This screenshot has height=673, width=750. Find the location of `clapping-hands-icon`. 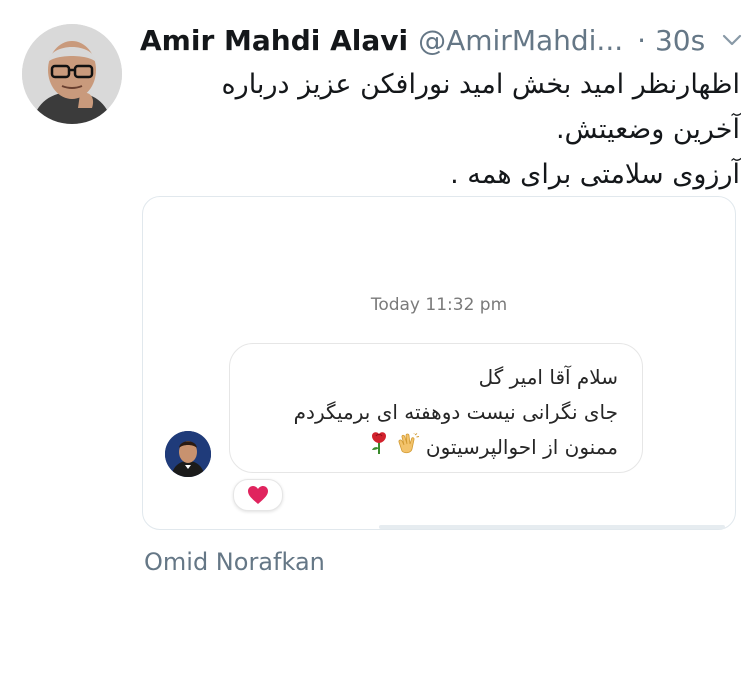

clapping-hands-icon is located at coordinates (408, 448).